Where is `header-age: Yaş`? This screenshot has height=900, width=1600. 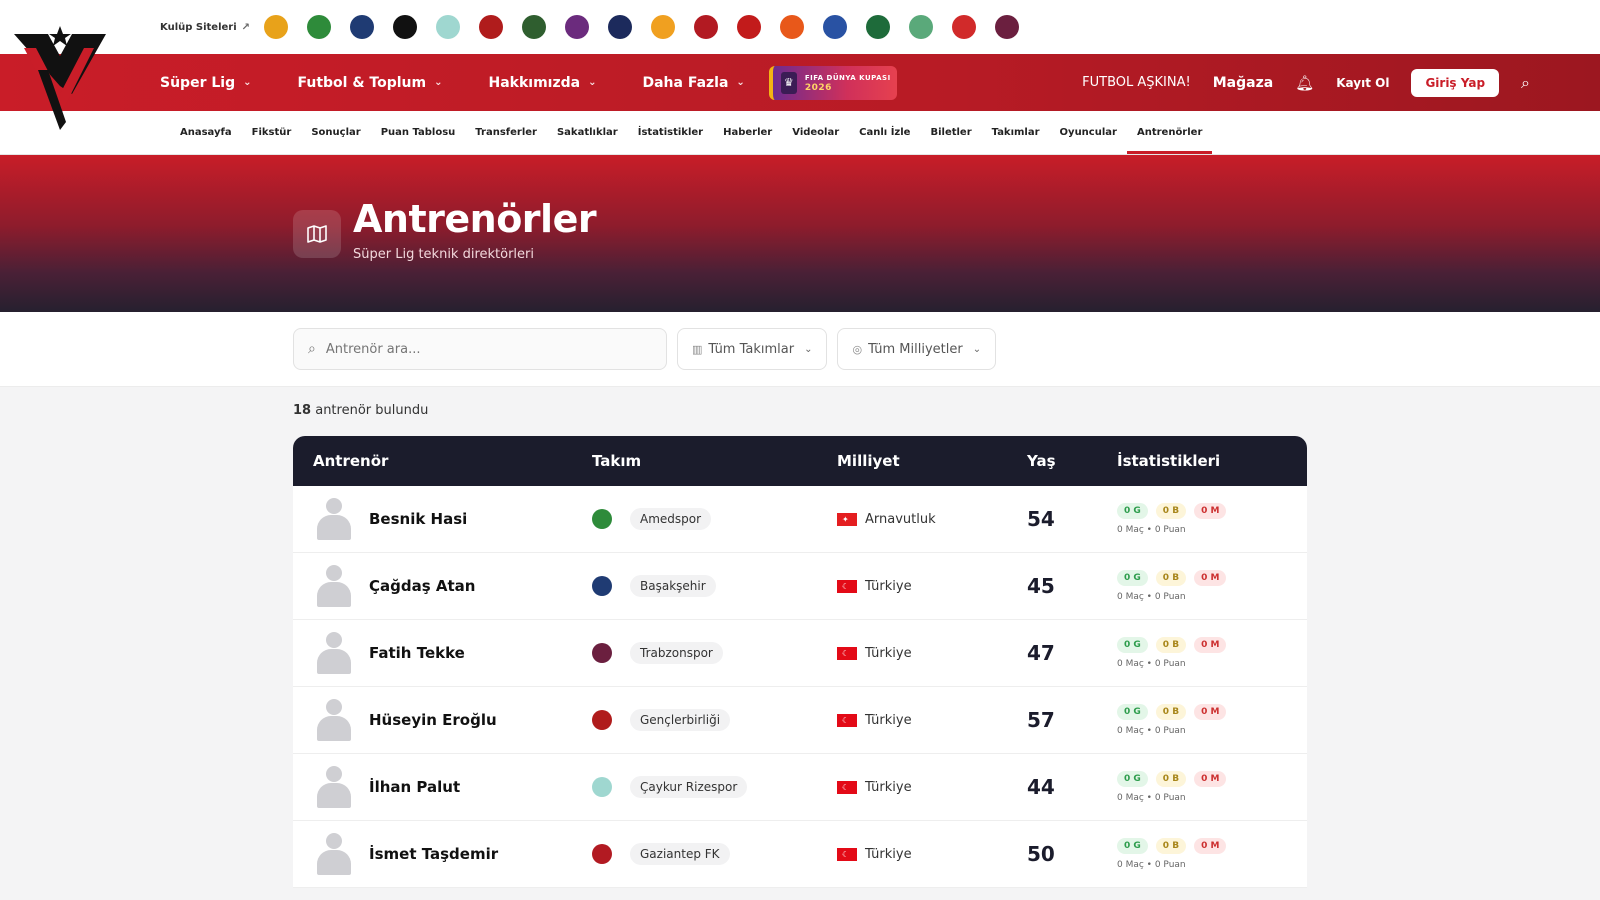 header-age: Yaş is located at coordinates (1072, 461).